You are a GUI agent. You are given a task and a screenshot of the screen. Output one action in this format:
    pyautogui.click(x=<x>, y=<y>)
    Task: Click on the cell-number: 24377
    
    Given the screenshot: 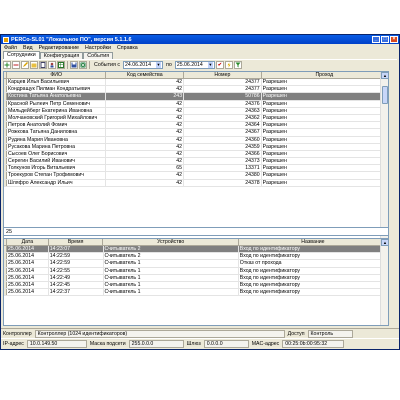 What is the action you would take?
    pyautogui.click(x=223, y=82)
    